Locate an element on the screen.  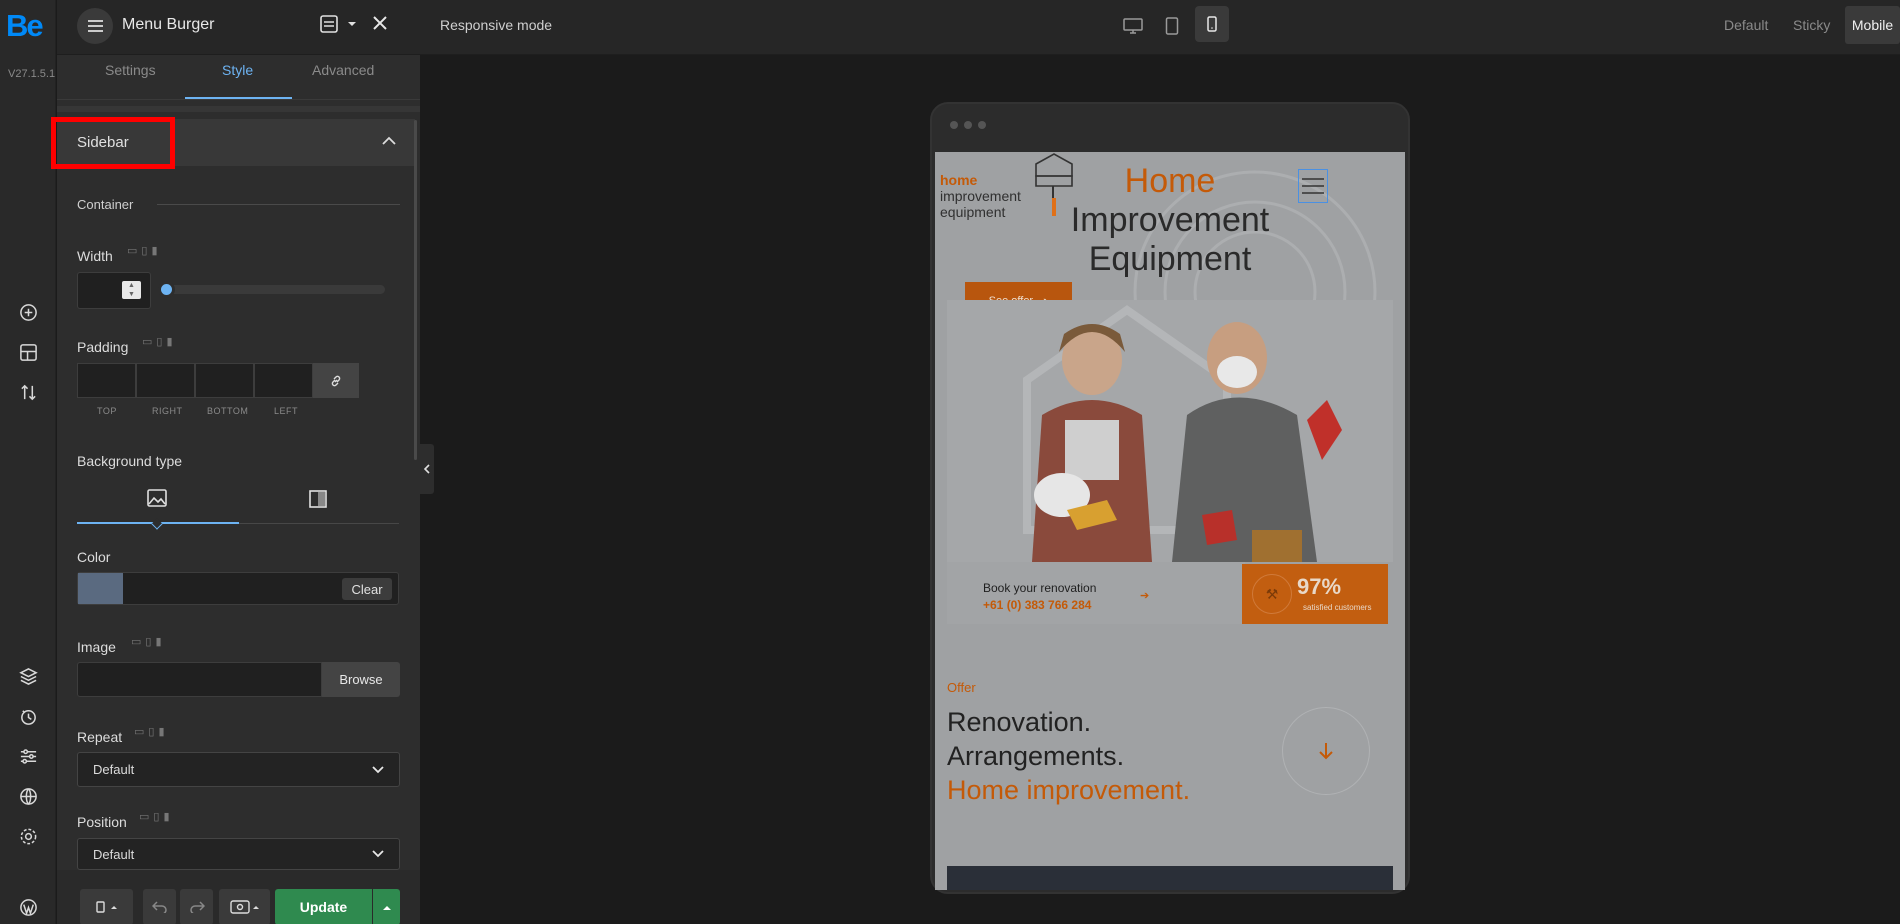
padding-bottom-label: BOTTOM is located at coordinates (228, 411).